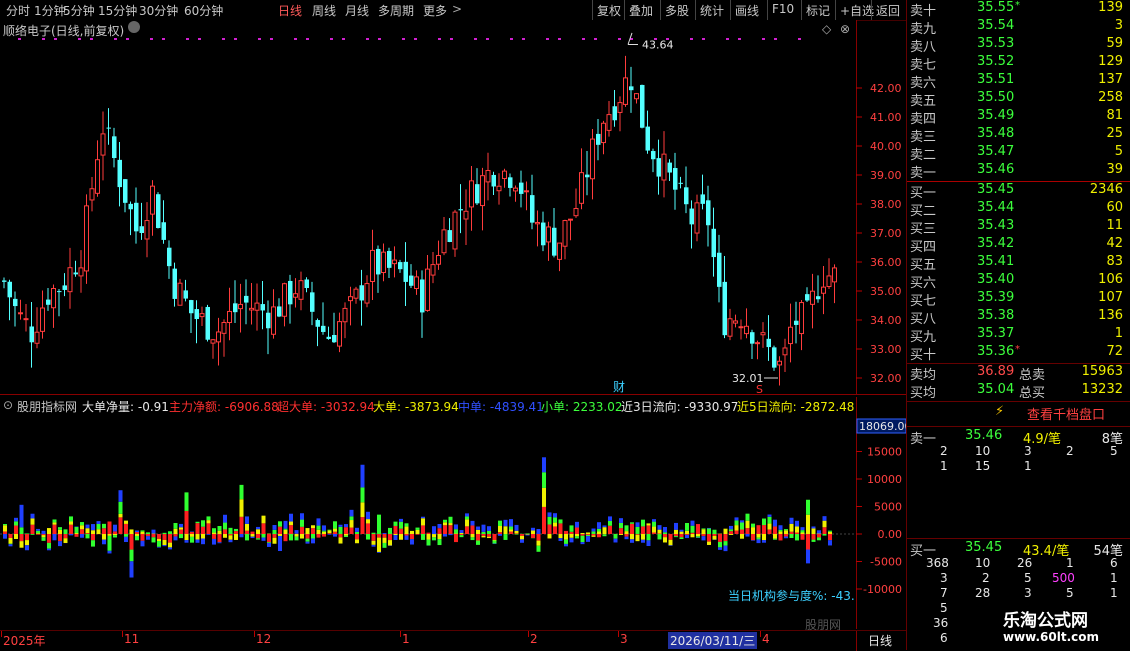 The image size is (1130, 651). What do you see at coordinates (1018, 299) in the screenshot?
I see `bid-row: 买七35.39107` at bounding box center [1018, 299].